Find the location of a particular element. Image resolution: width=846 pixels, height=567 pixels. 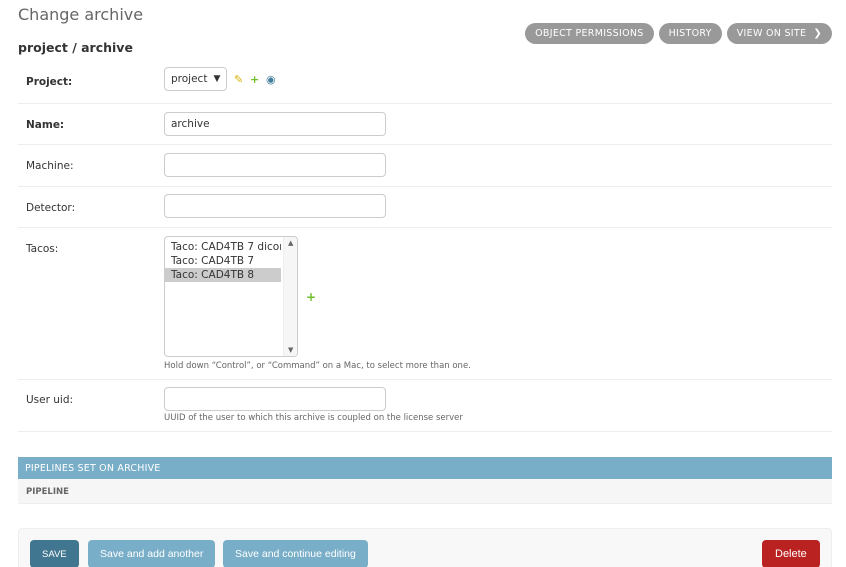

view-on-site-label: VIEW ON SITE is located at coordinates (771, 33).